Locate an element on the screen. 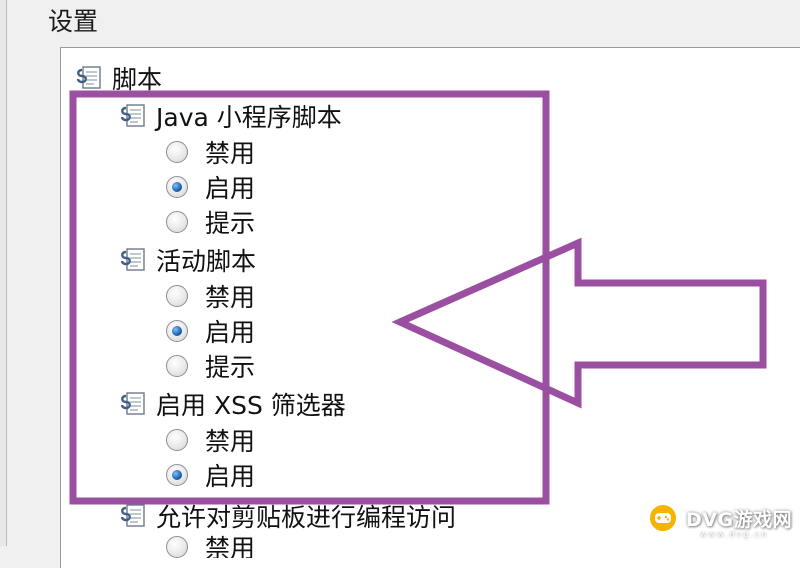 Image resolution: width=800 pixels, height=568 pixels. section-xss-filter: 启用 XSS 筛选器 is located at coordinates (233, 404).